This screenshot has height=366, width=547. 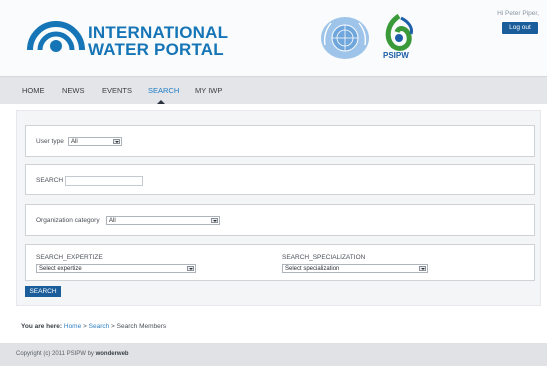 What do you see at coordinates (68, 220) in the screenshot?
I see `org-category-label: Organization category` at bounding box center [68, 220].